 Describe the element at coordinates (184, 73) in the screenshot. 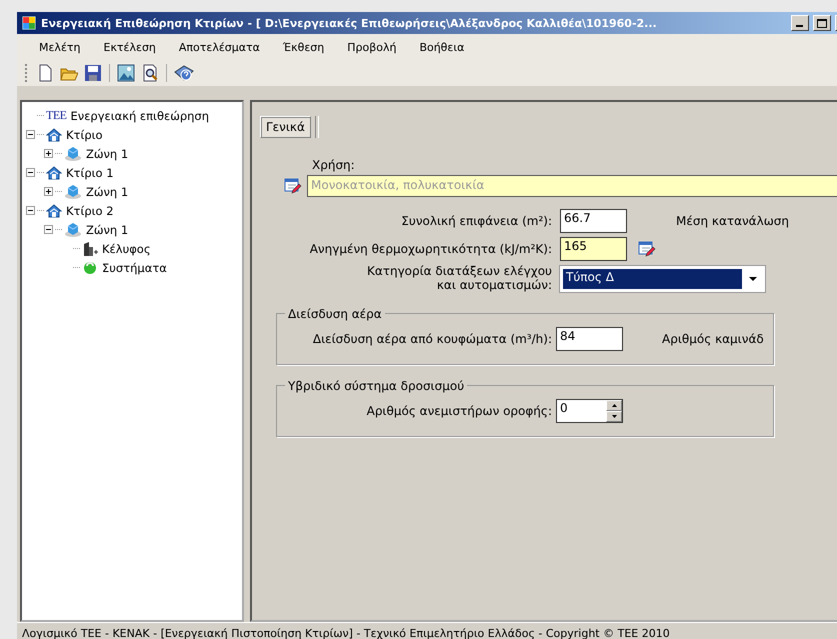

I see `help-book-icon` at that location.